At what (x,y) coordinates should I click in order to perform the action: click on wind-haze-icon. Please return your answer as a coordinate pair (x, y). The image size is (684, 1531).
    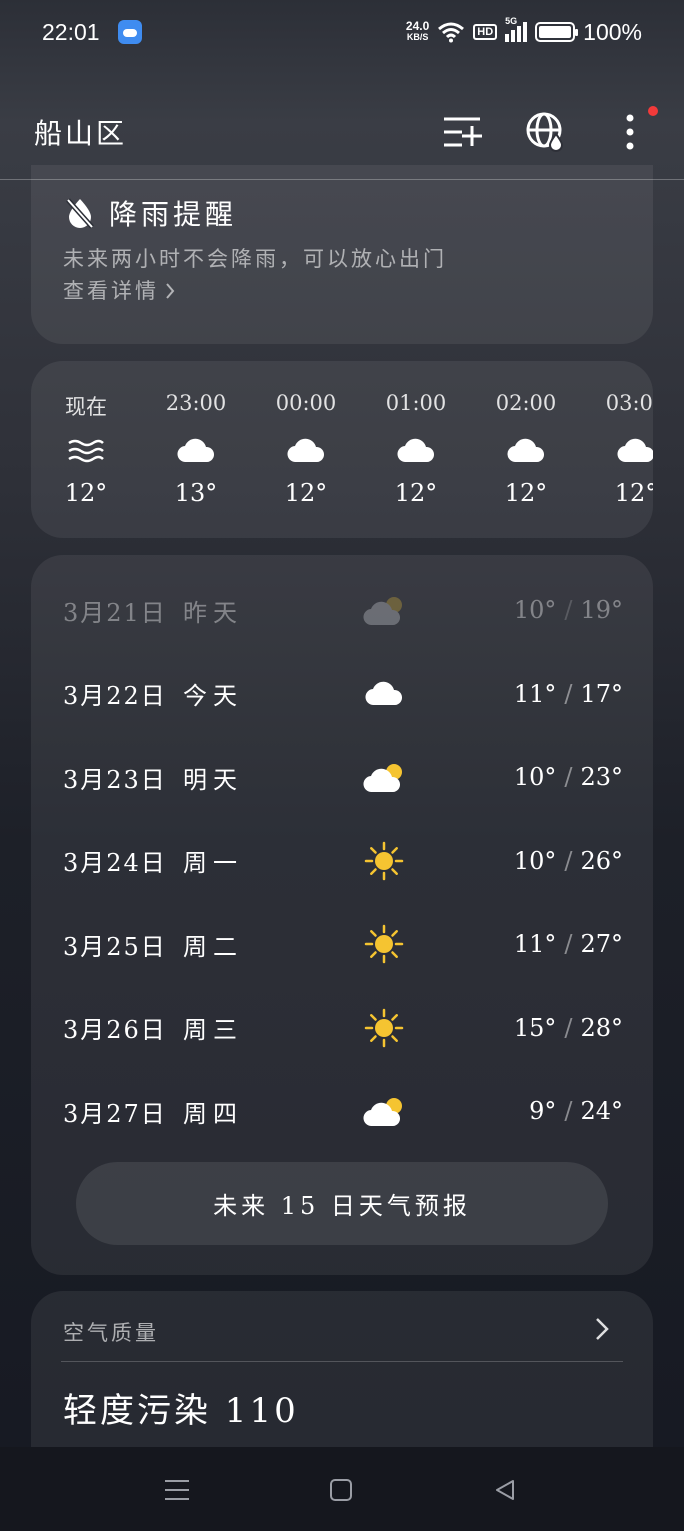
    Looking at the image, I should click on (86, 451).